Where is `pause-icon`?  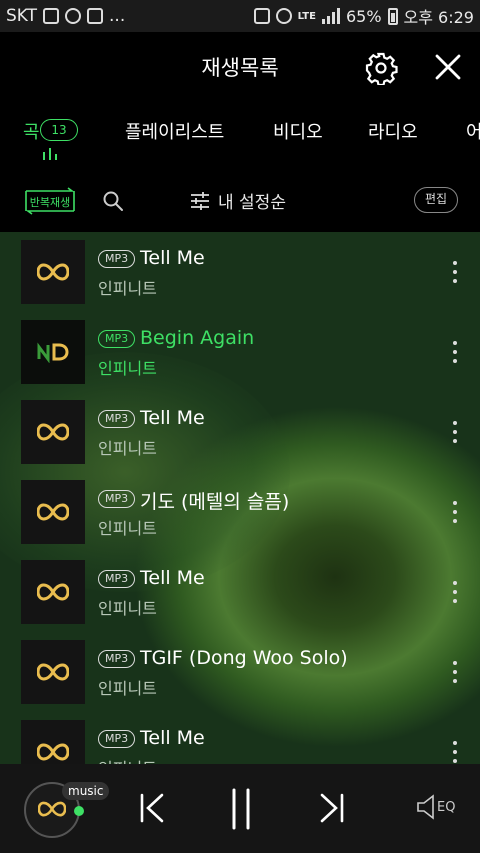 pause-icon is located at coordinates (241, 809).